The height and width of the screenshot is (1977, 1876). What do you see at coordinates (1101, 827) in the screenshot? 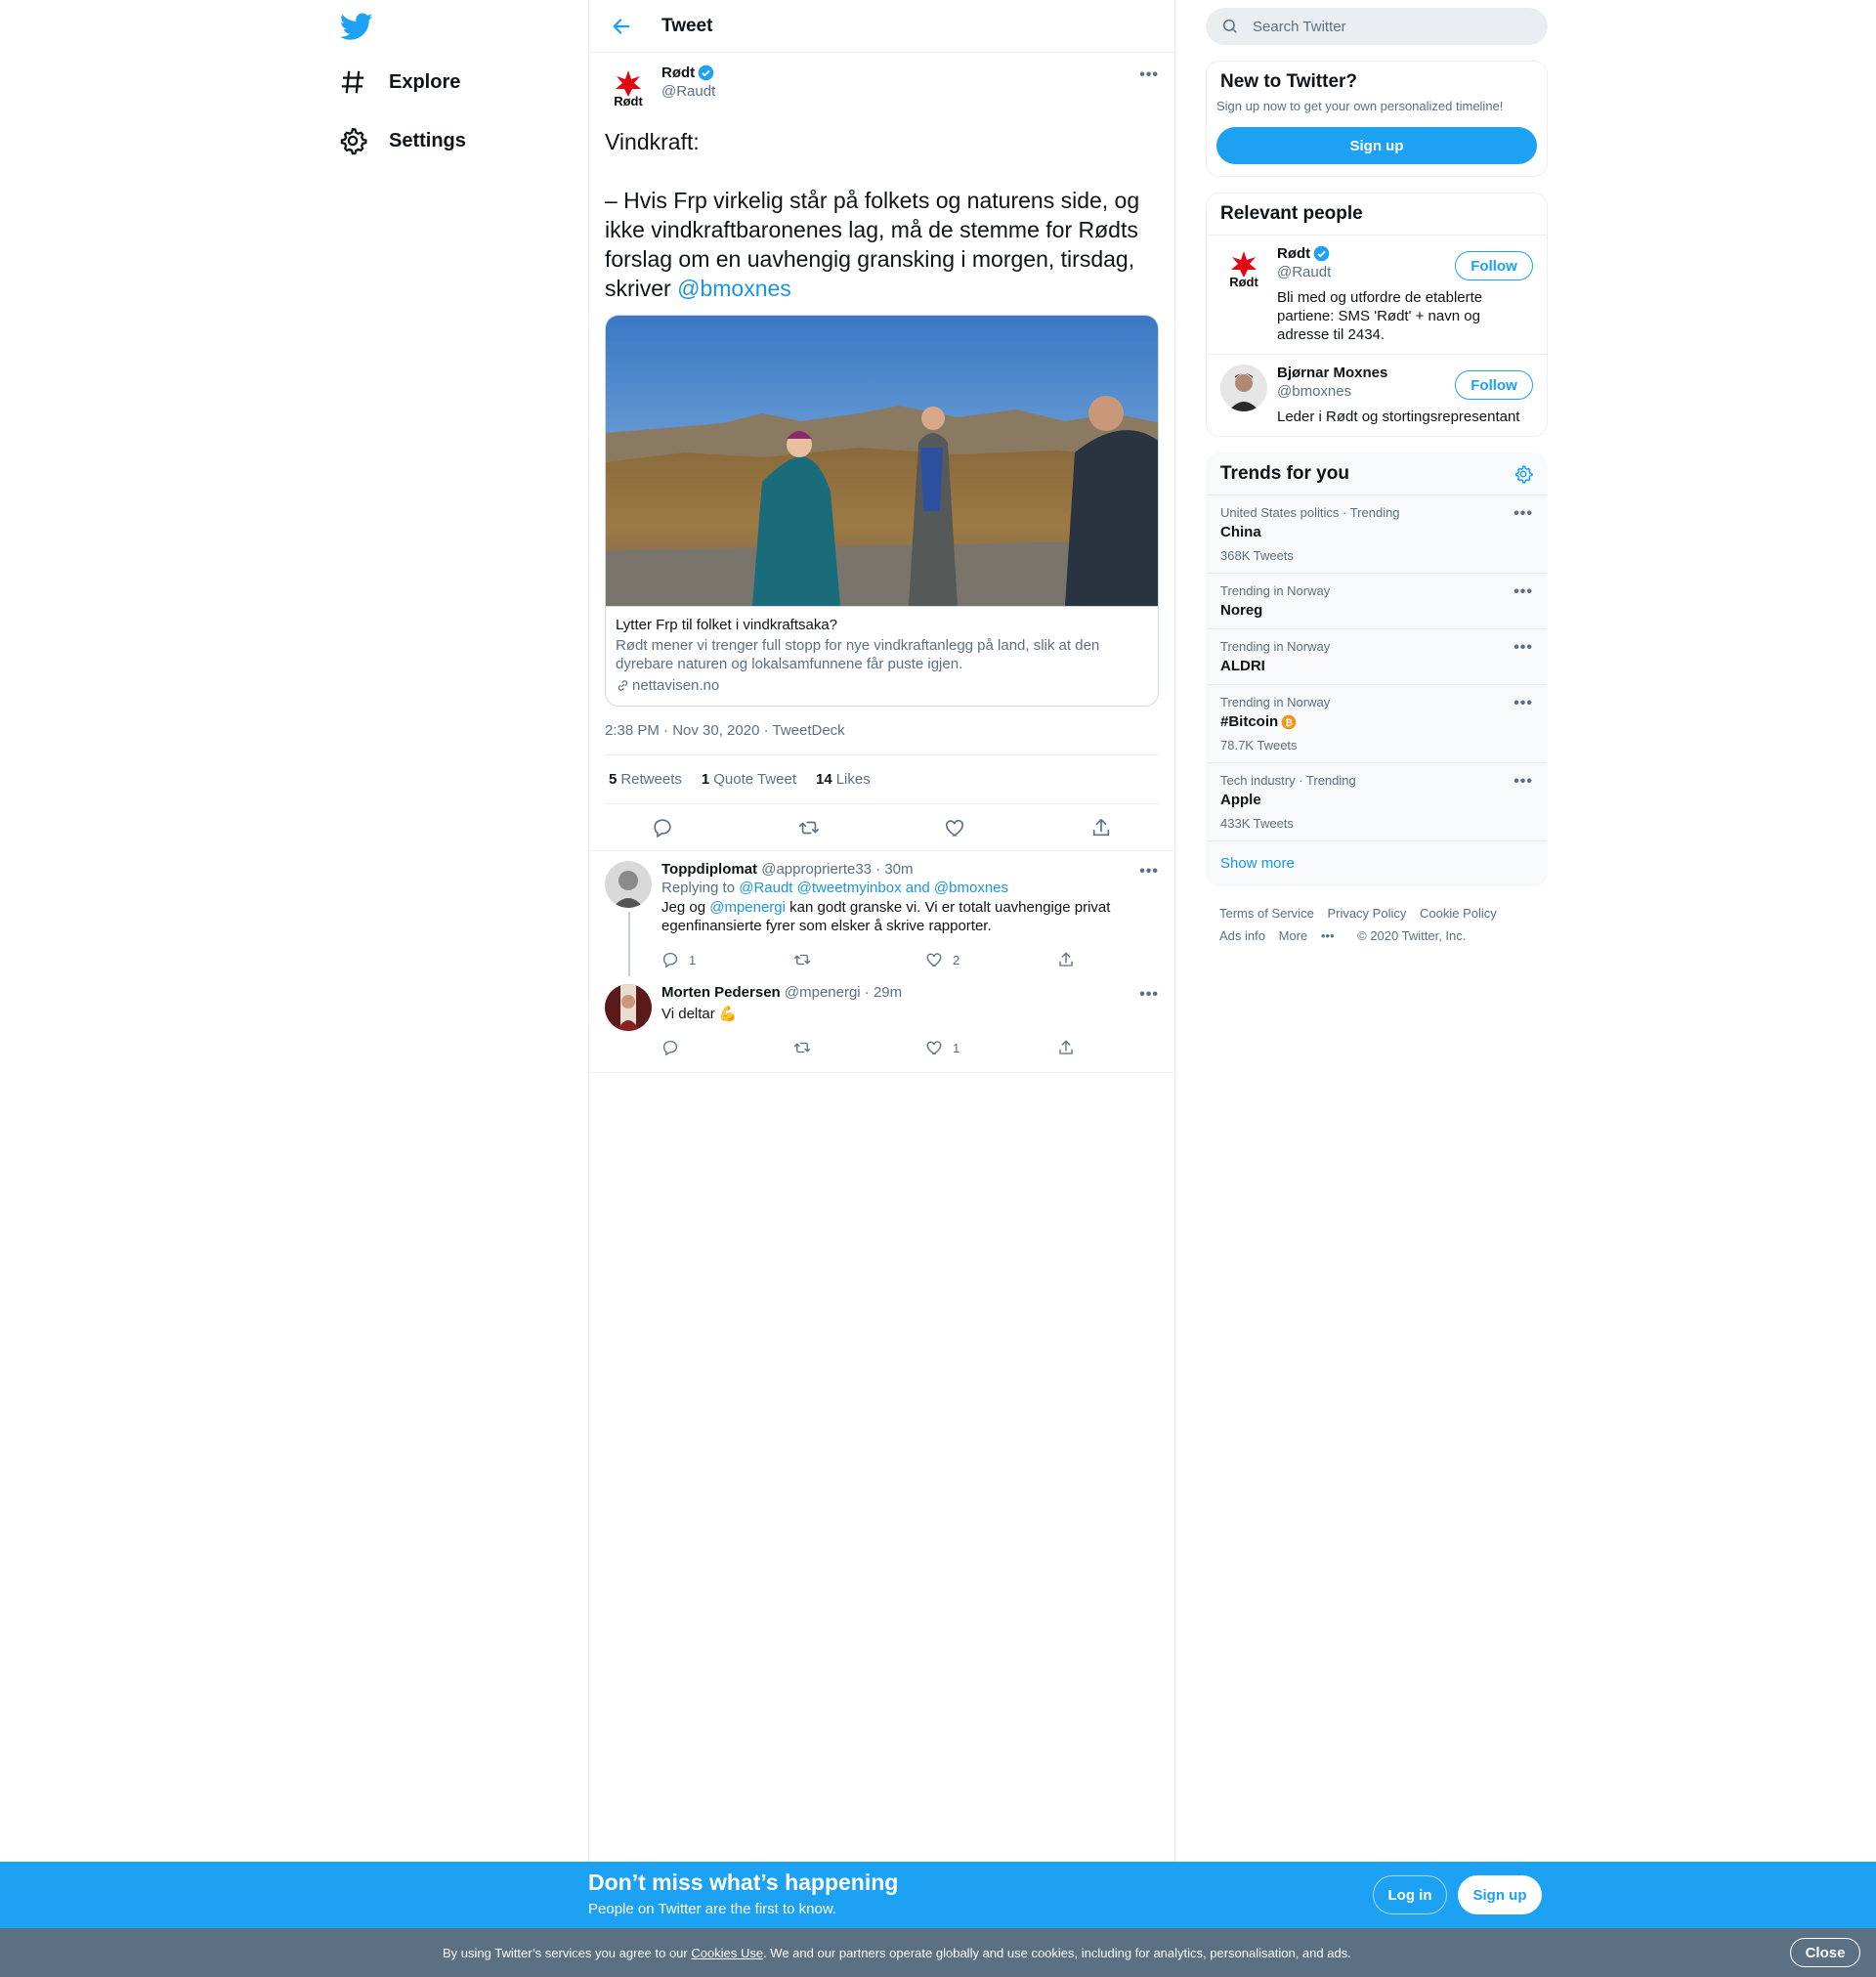
I see `share-icon` at bounding box center [1101, 827].